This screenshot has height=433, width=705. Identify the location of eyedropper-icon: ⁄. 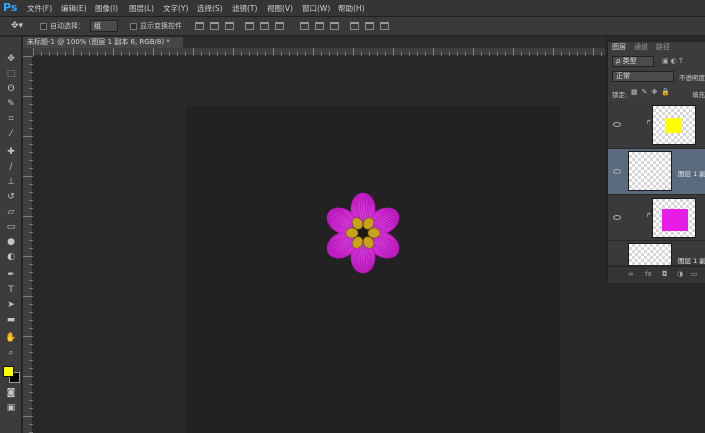
(11, 134).